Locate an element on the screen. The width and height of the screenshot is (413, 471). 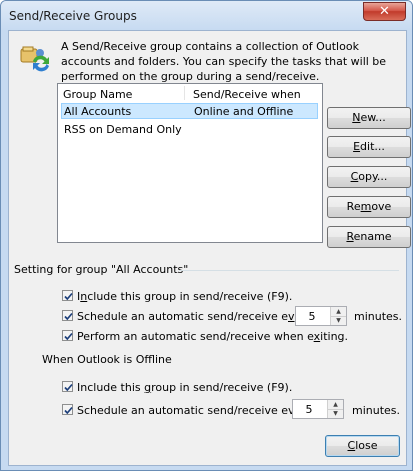
column-header-group-name: Group Name is located at coordinates (97, 94).